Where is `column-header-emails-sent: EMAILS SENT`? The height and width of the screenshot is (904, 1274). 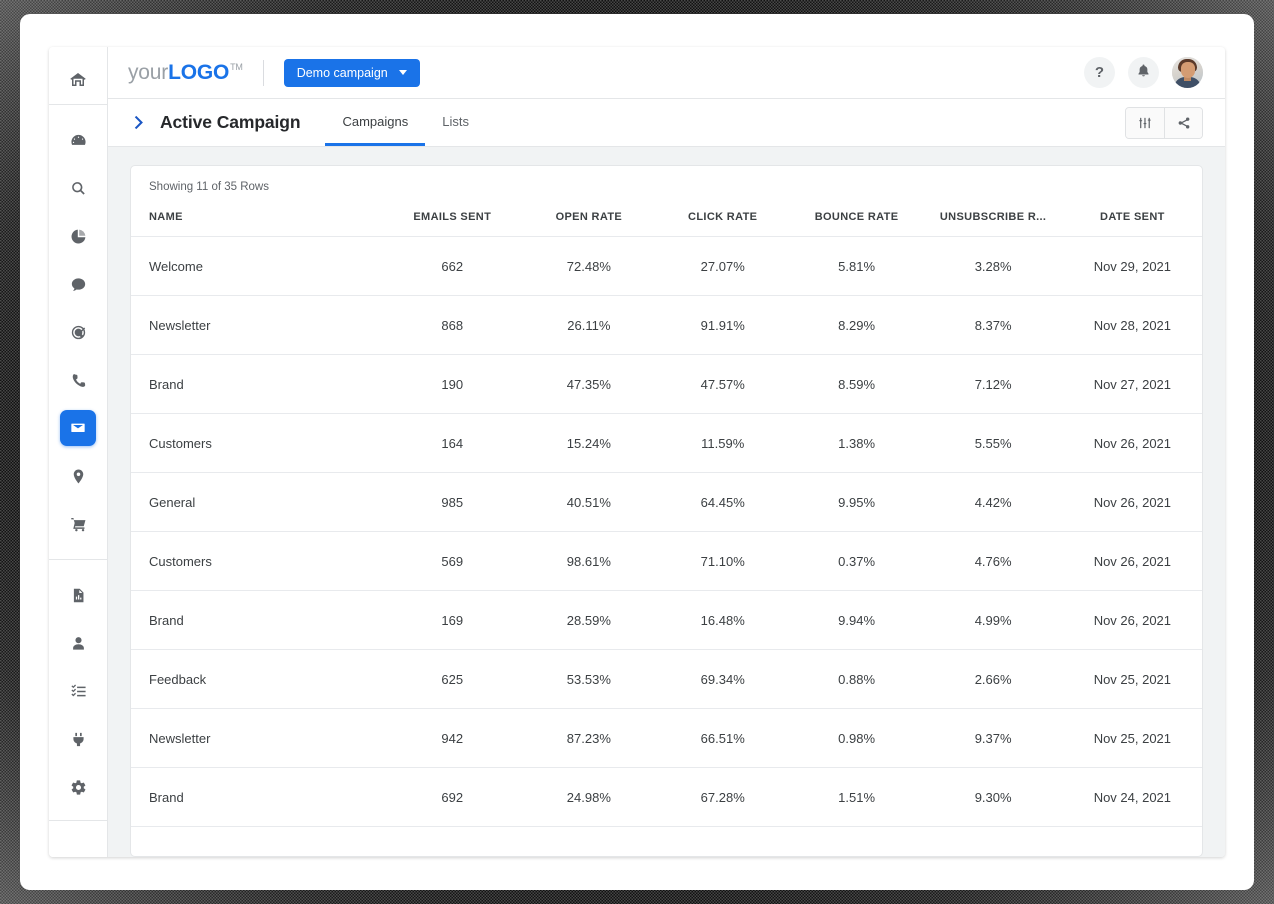 column-header-emails-sent: EMAILS SENT is located at coordinates (452, 215).